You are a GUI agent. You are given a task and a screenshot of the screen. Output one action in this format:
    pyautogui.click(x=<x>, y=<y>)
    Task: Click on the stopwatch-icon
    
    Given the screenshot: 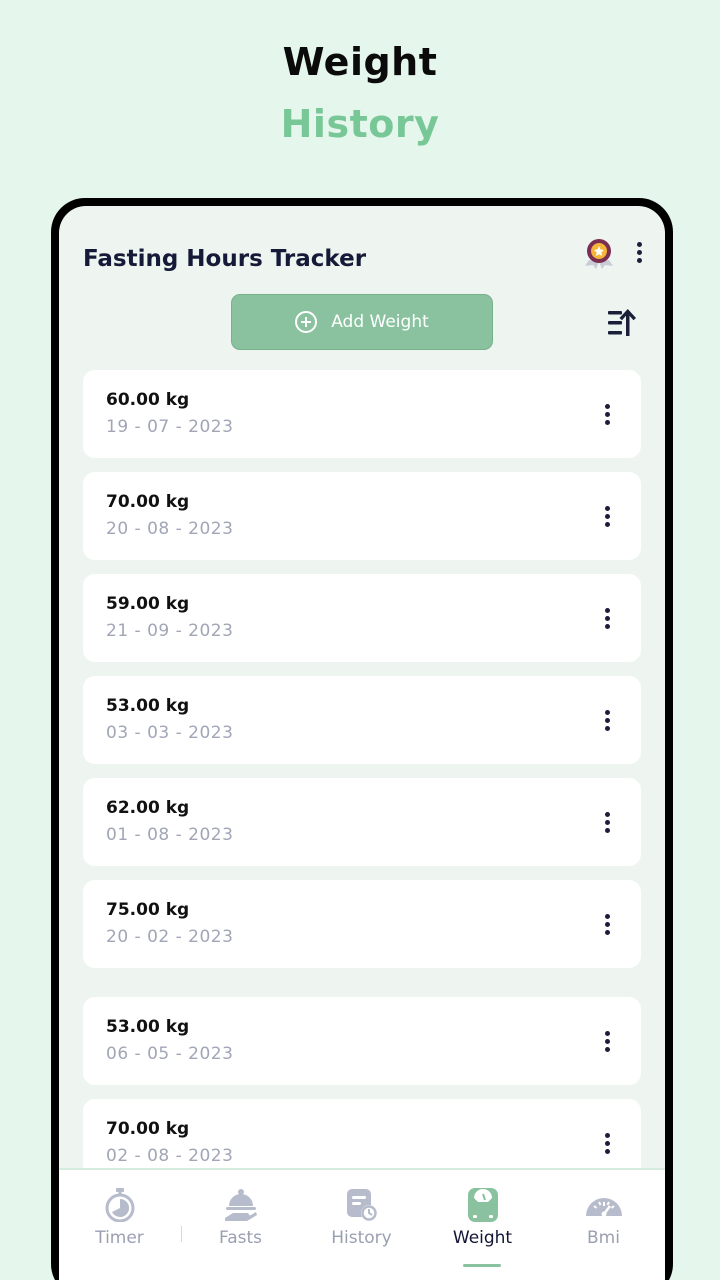 What is the action you would take?
    pyautogui.click(x=119, y=1205)
    